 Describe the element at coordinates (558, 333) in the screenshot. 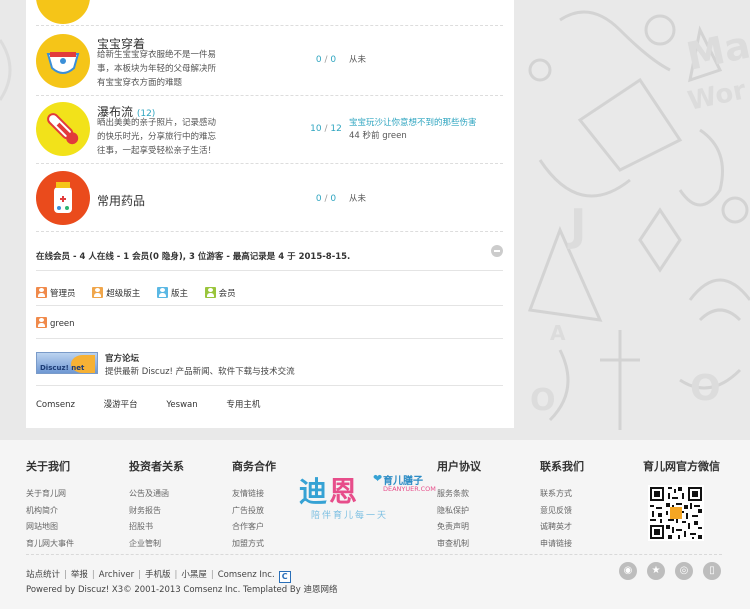

I see `svg-text: A` at that location.